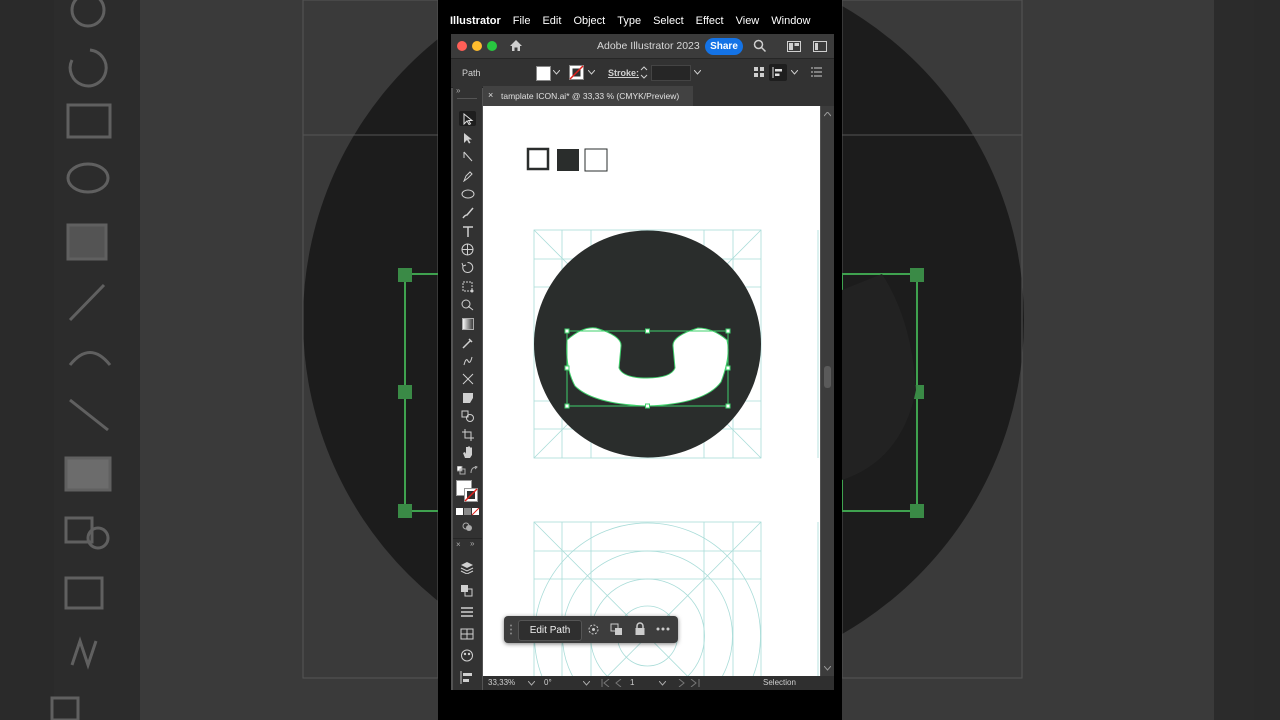  What do you see at coordinates (477, 46) in the screenshot?
I see `minimize-window-button` at bounding box center [477, 46].